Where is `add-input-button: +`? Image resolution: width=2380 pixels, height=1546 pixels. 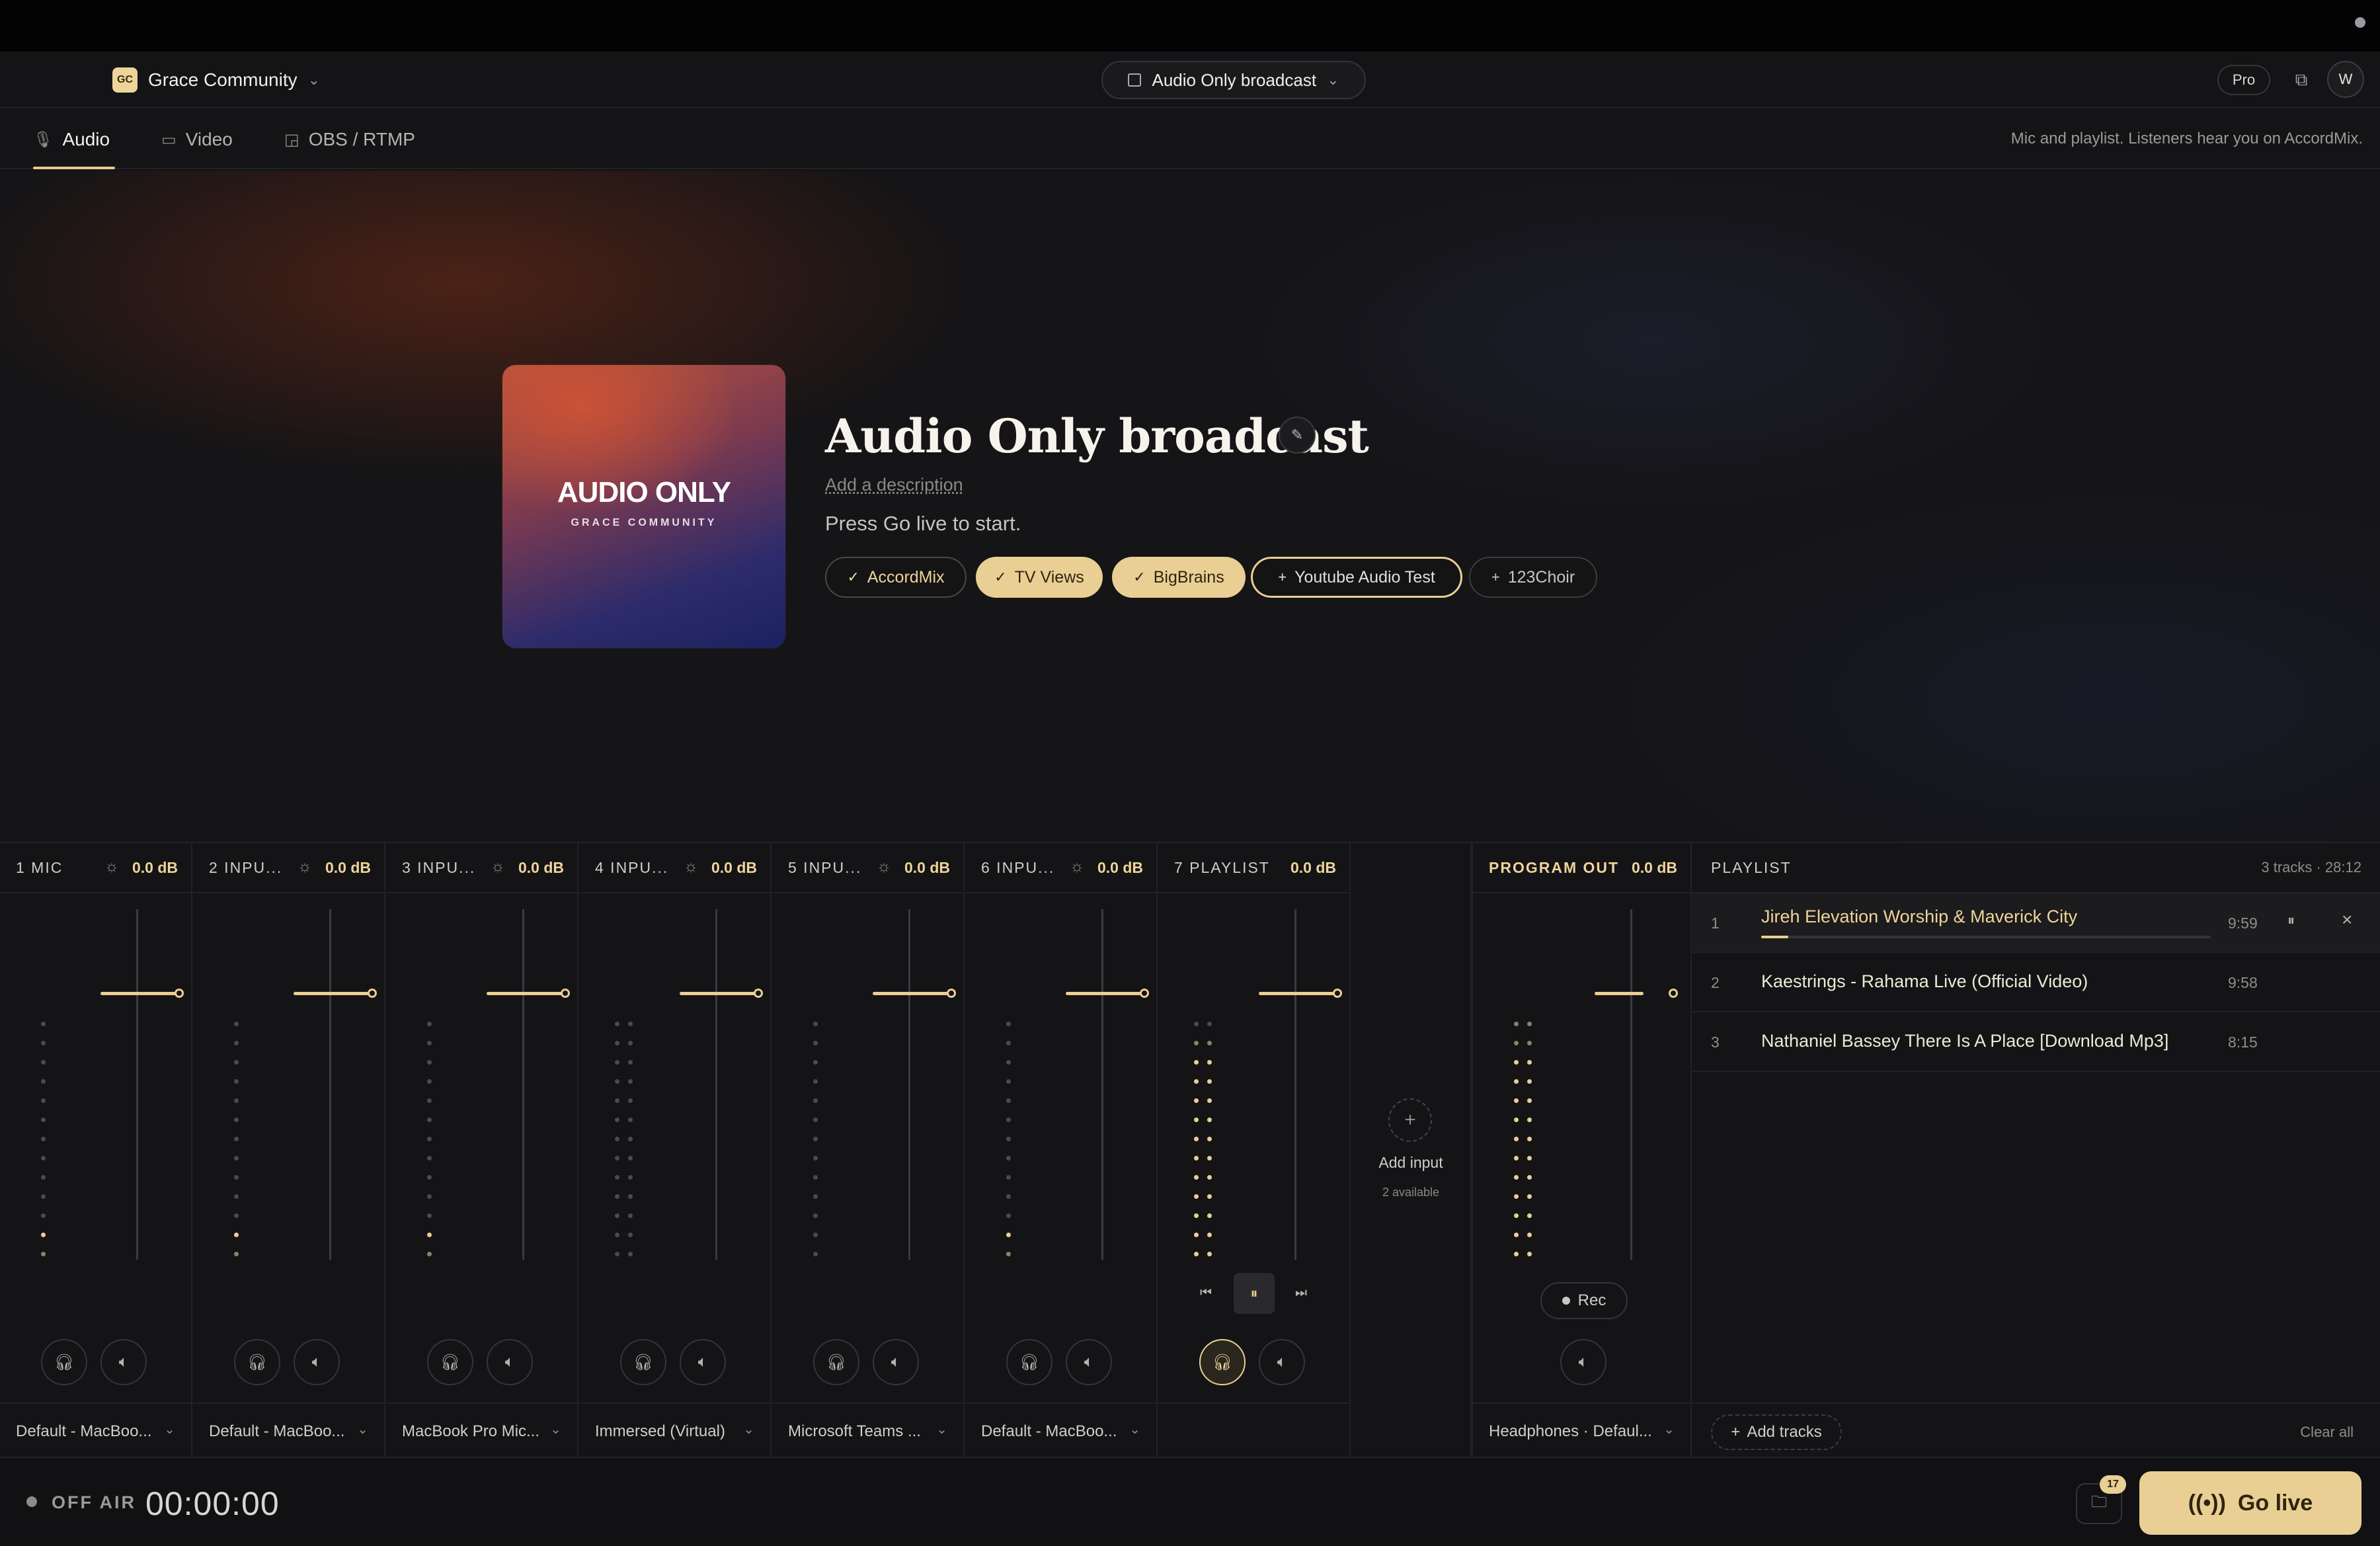
add-input-button: + is located at coordinates (1410, 1120).